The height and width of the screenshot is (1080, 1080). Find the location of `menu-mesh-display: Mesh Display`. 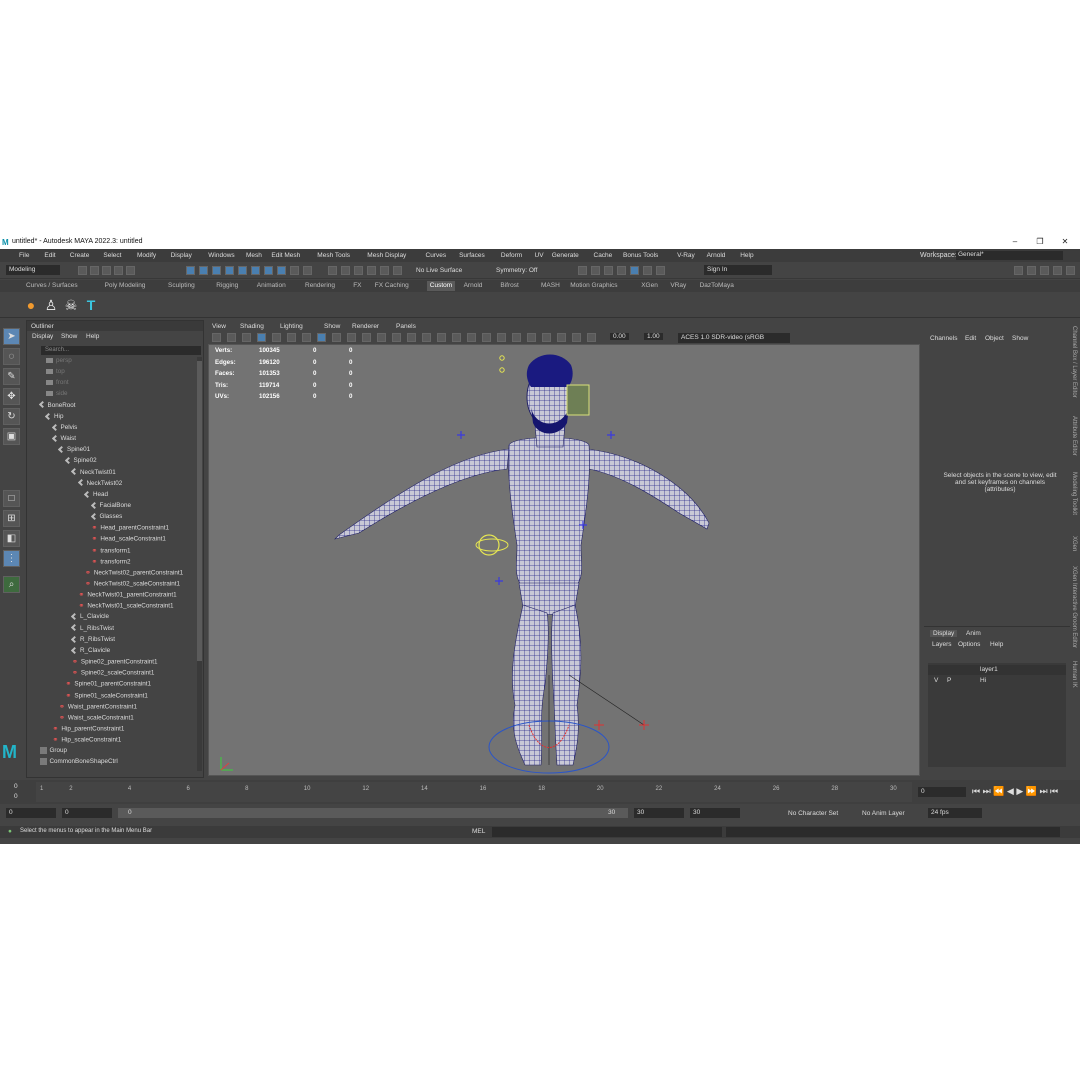

menu-mesh-display: Mesh Display is located at coordinates (386, 255).